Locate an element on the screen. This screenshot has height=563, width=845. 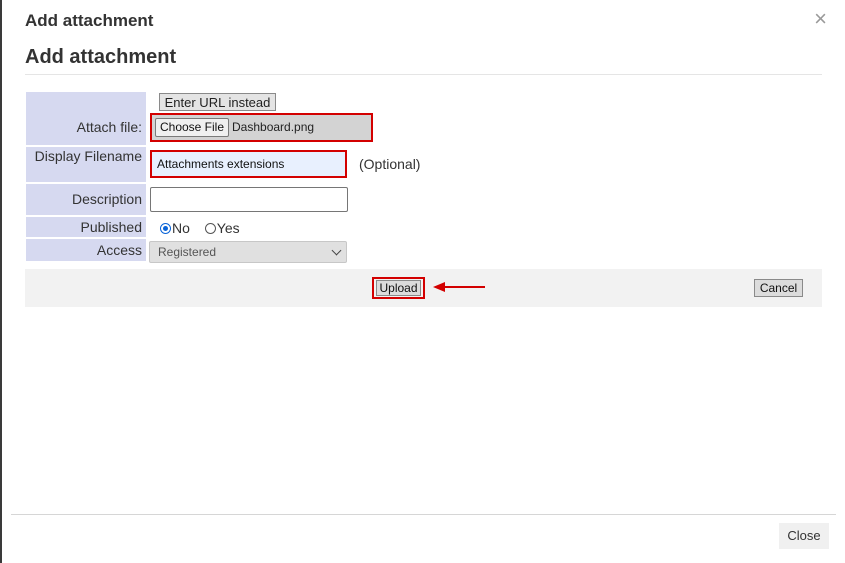
chevron-down-icon is located at coordinates (336, 250).